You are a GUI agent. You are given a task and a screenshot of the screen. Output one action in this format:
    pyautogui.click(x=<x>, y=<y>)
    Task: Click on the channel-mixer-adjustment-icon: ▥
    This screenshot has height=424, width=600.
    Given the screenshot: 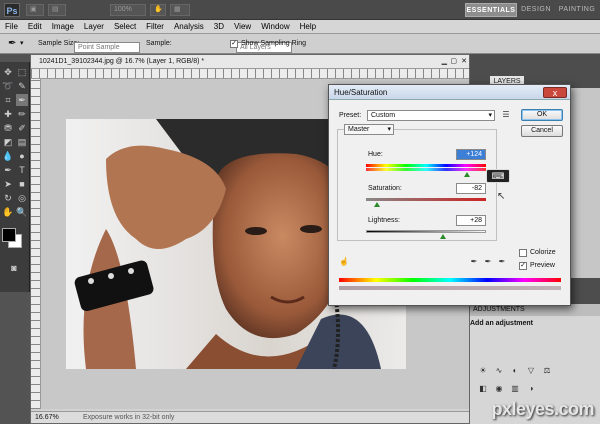 What is the action you would take?
    pyautogui.click(x=515, y=389)
    